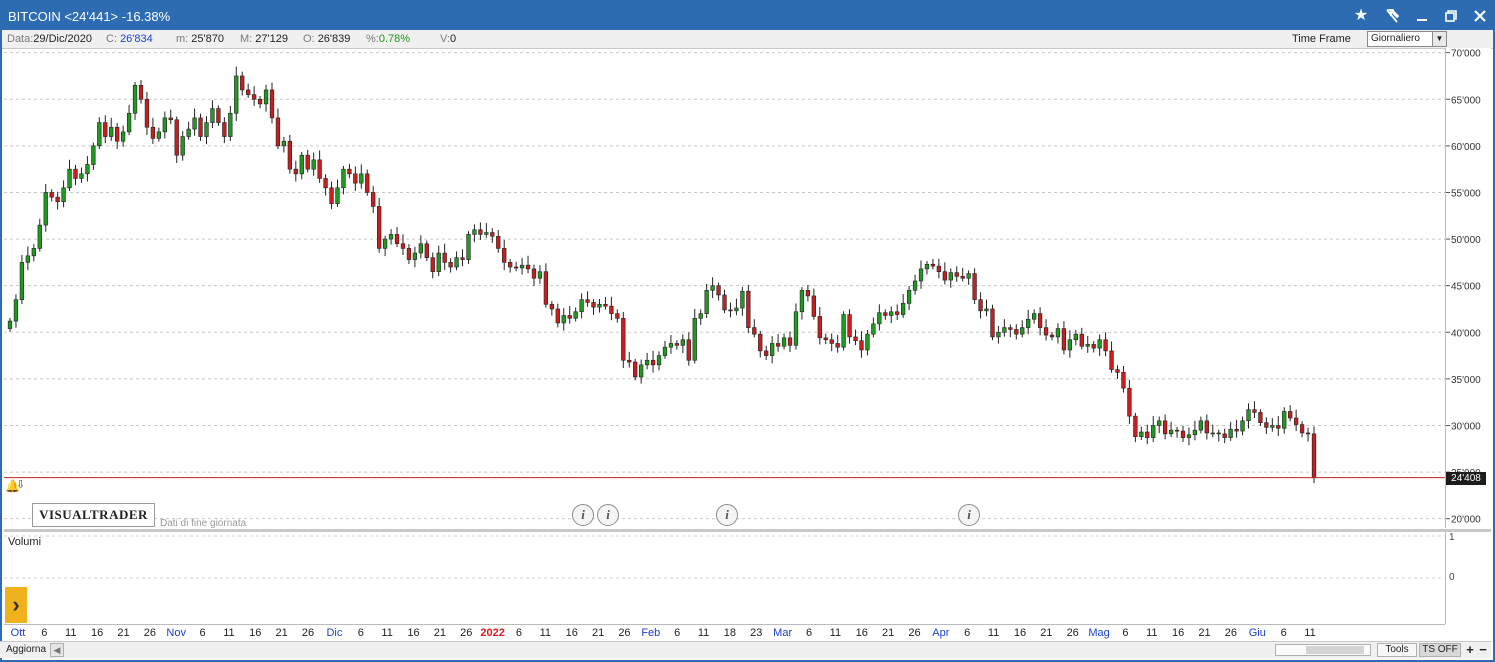 This screenshot has width=1495, height=662. What do you see at coordinates (18, 633) in the screenshot?
I see `date-tick-label: Ott` at bounding box center [18, 633].